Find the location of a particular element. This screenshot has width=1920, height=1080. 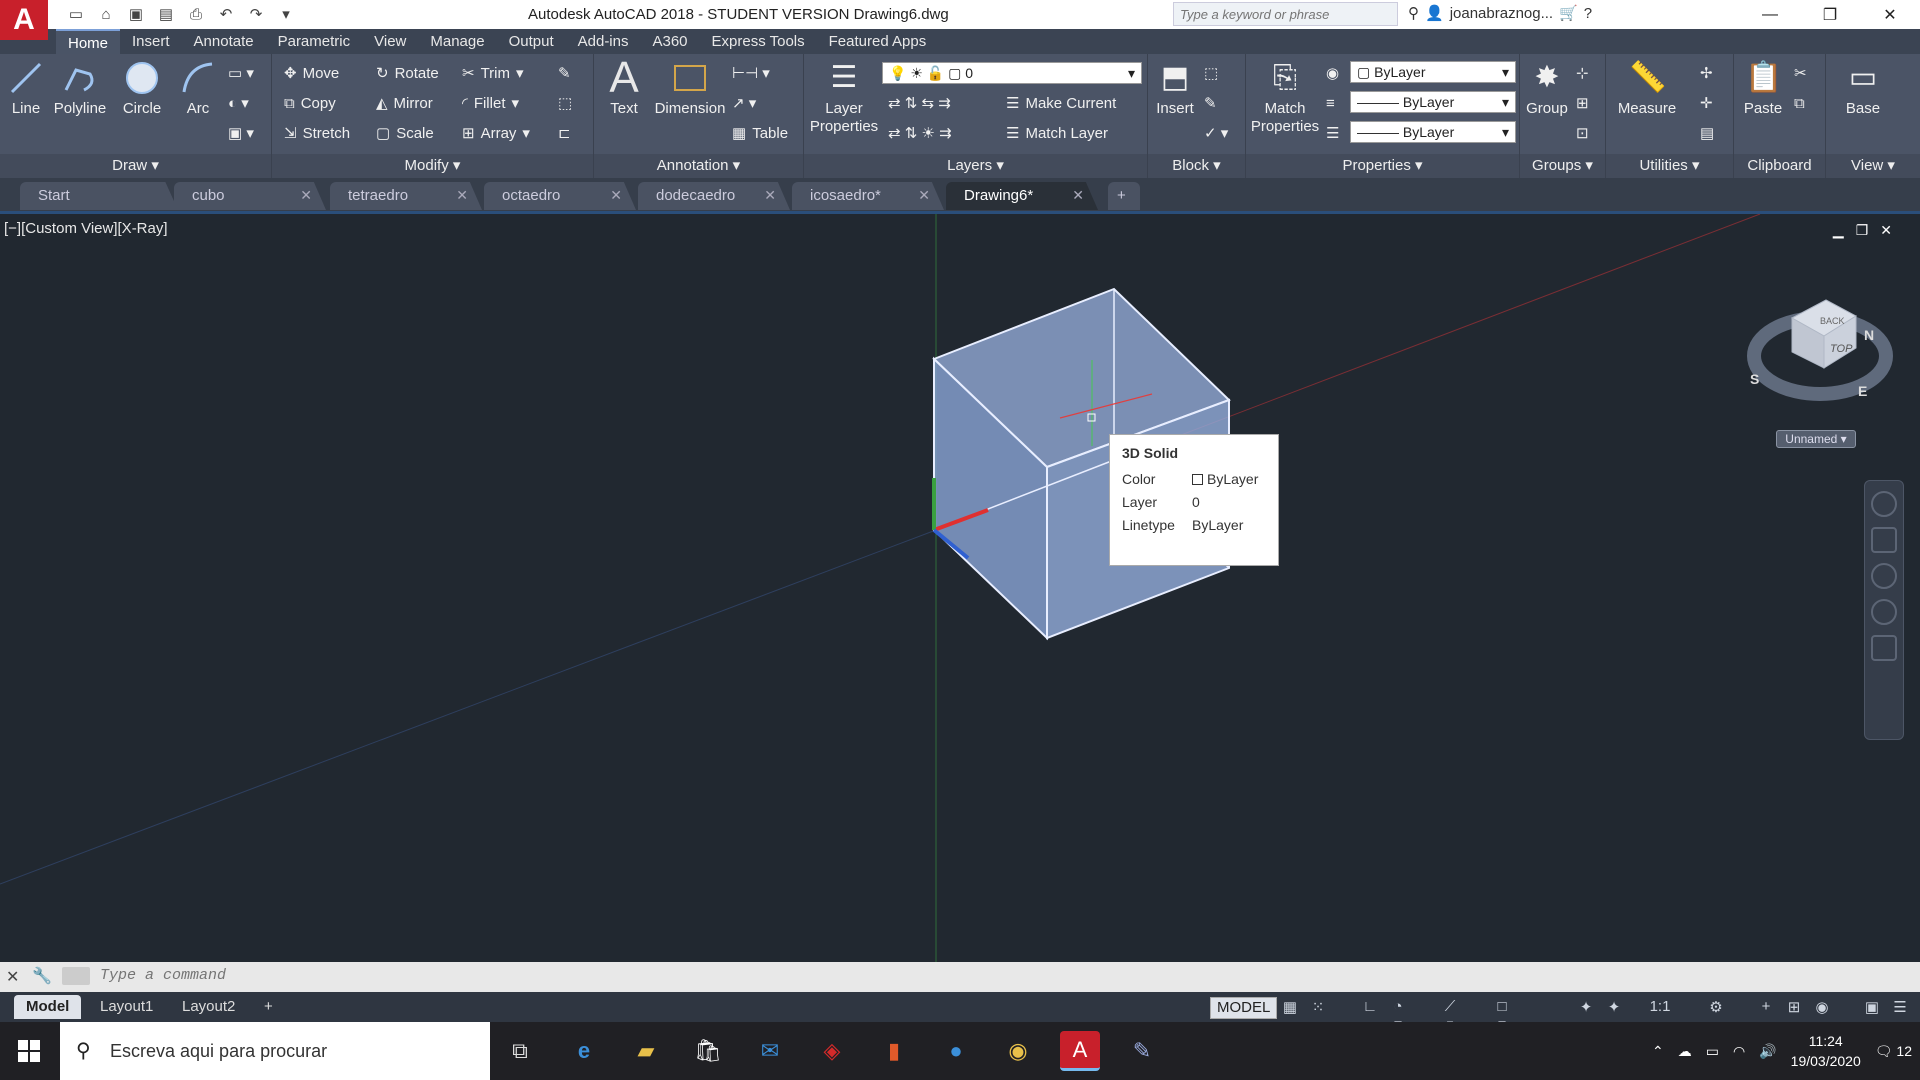

compass-e: E is located at coordinates (1862, 391).